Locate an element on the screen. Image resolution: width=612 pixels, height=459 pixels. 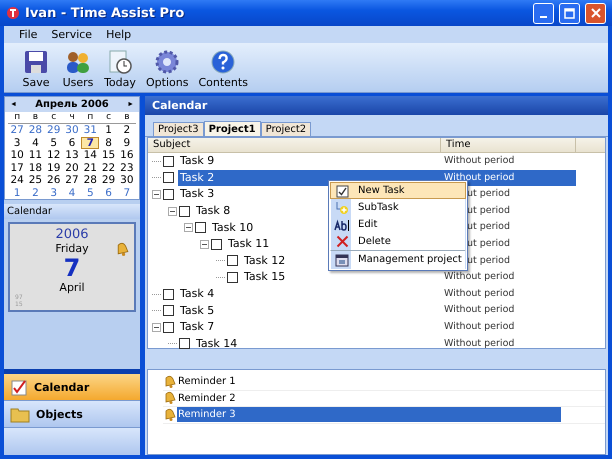
time-cell-text: ut period is located at coordinates (489, 243).